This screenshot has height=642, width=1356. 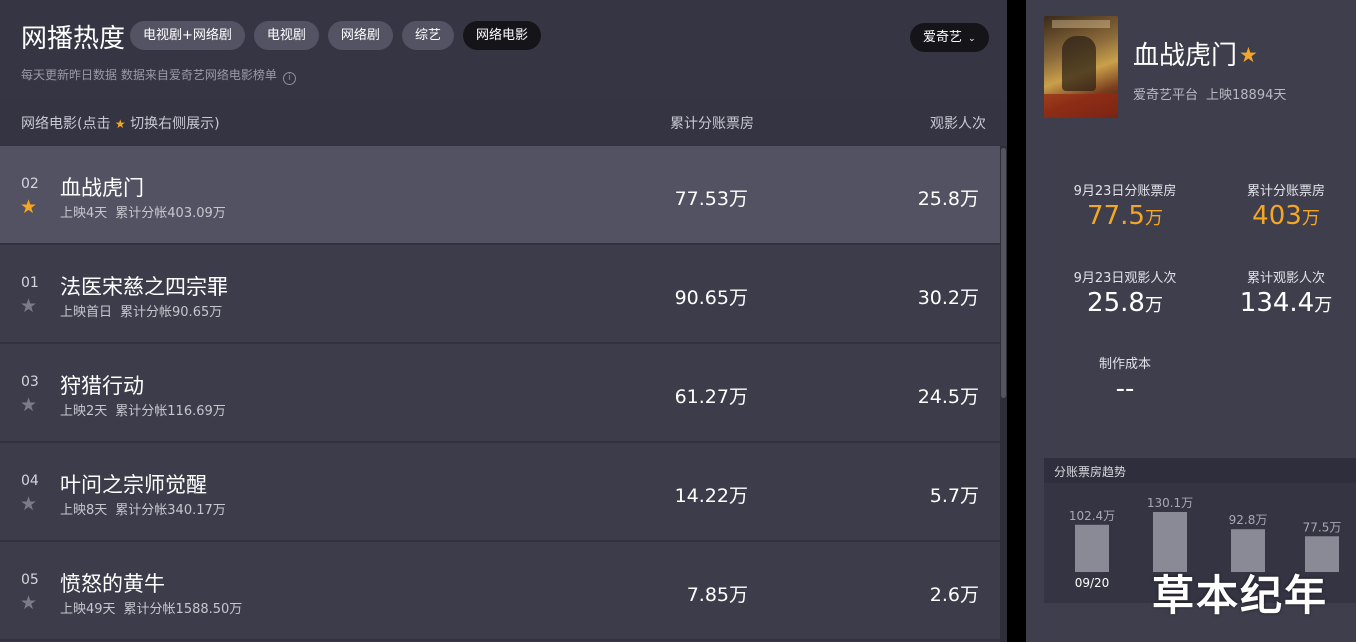 I want to click on row-meta: 上映4天 累计分帐403.09万, so click(x=143, y=211).